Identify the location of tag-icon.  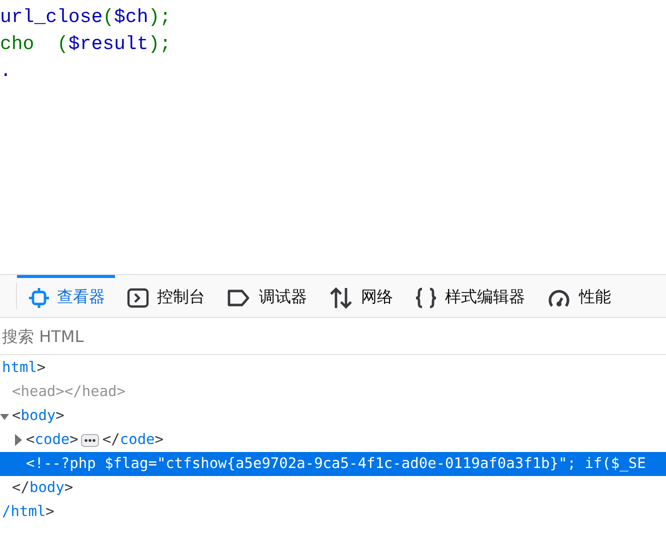
(239, 297).